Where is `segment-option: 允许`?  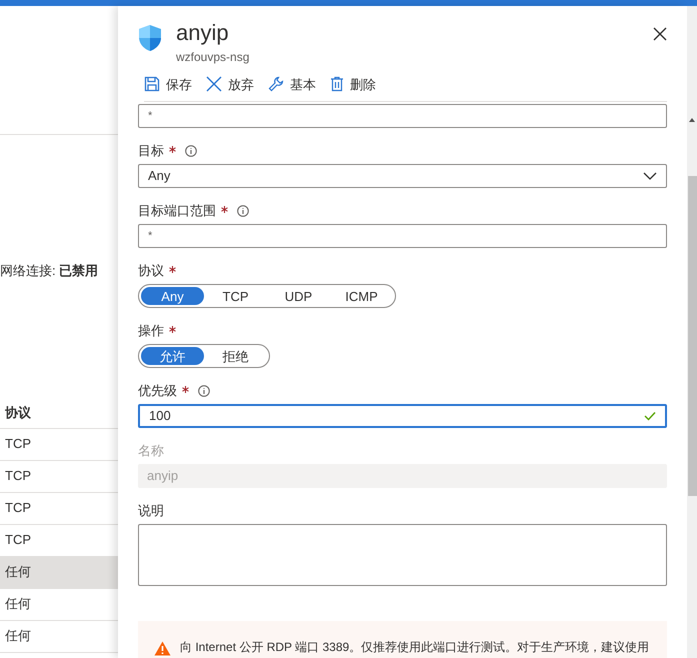 segment-option: 允许 is located at coordinates (172, 356).